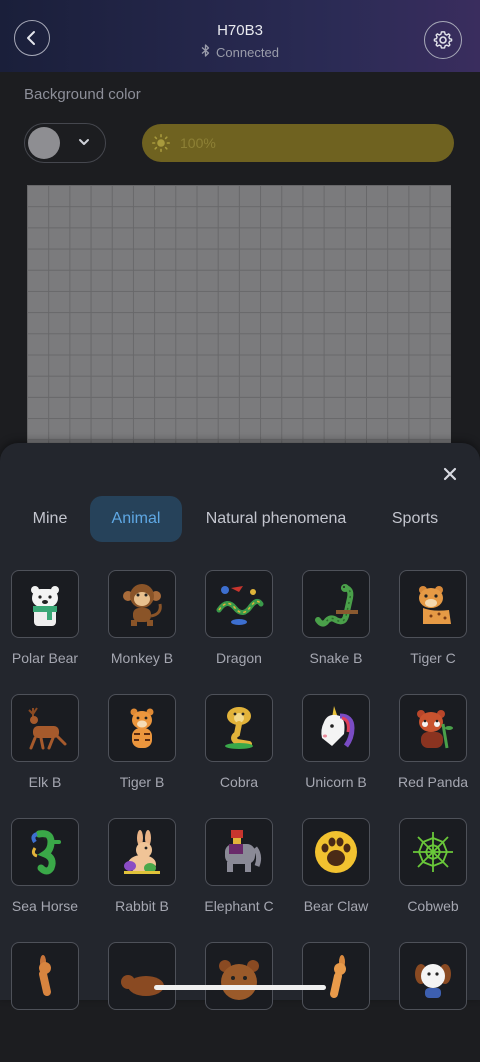 The width and height of the screenshot is (480, 1062). What do you see at coordinates (336, 658) in the screenshot?
I see `item-label: Snake B` at bounding box center [336, 658].